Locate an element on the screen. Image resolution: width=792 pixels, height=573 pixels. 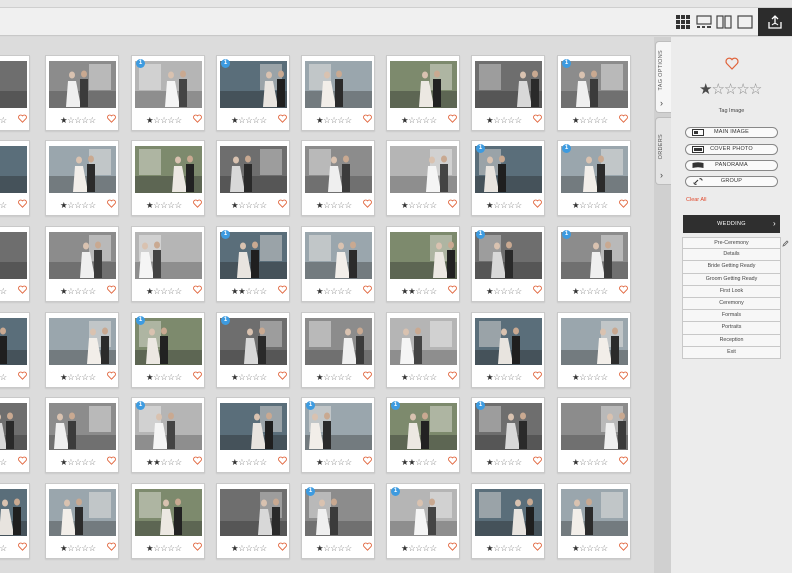
photo-card: 1 ★☆☆☆☆ is located at coordinates (508, 264).